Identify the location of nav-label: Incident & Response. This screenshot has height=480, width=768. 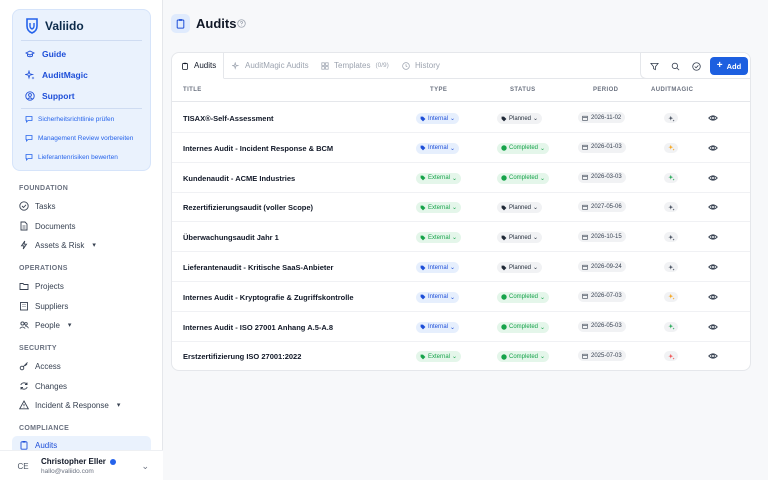
(72, 405).